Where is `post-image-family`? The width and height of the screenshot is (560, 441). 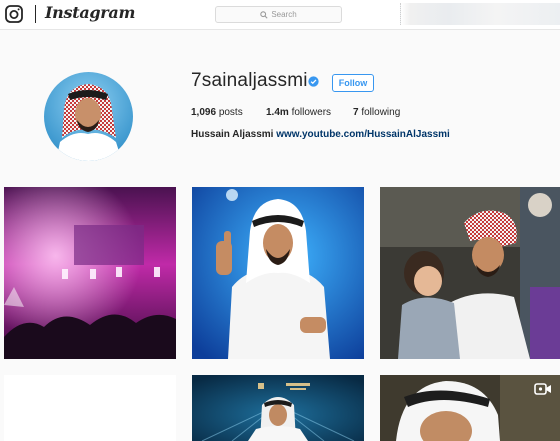 post-image-family is located at coordinates (470, 273).